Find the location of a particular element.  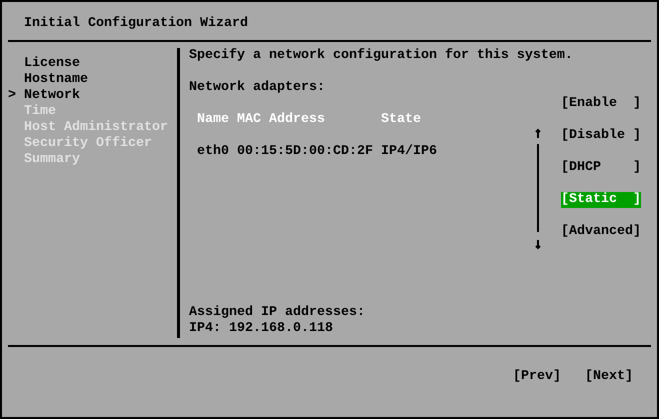

sidebar-item: Network is located at coordinates (52, 96).